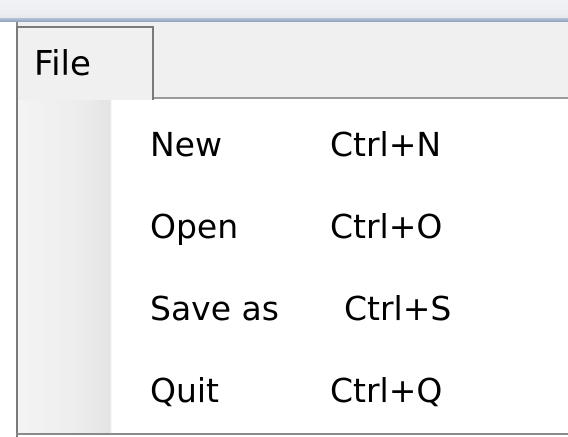  I want to click on menu-item-open: Open Ctrl+O, so click(340, 228).